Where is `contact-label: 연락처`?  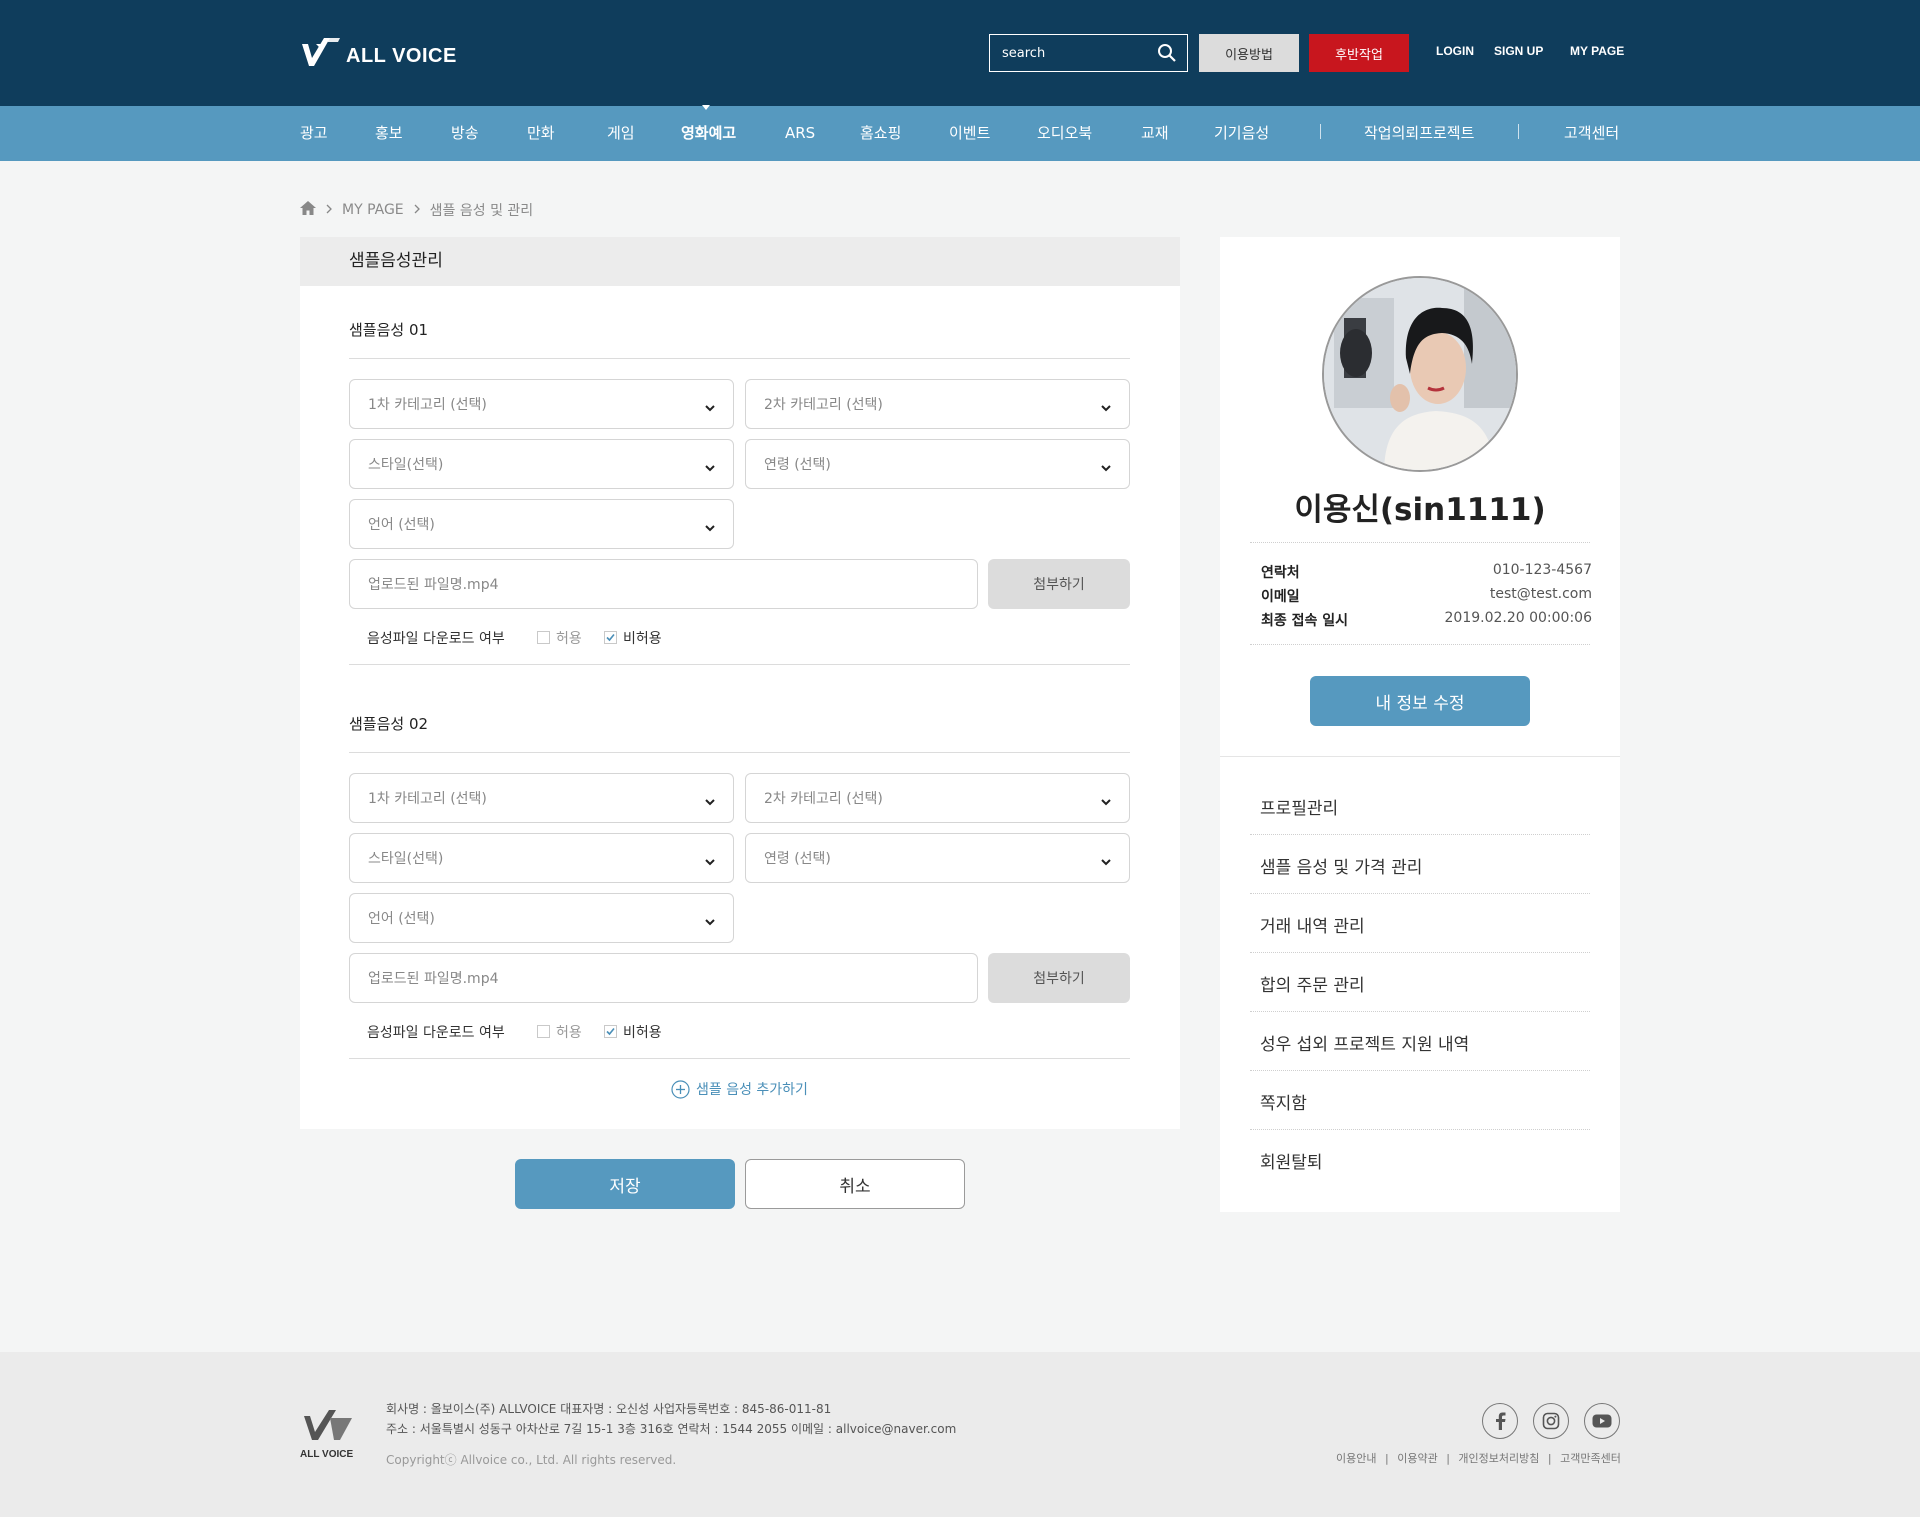 contact-label: 연락처 is located at coordinates (1280, 573).